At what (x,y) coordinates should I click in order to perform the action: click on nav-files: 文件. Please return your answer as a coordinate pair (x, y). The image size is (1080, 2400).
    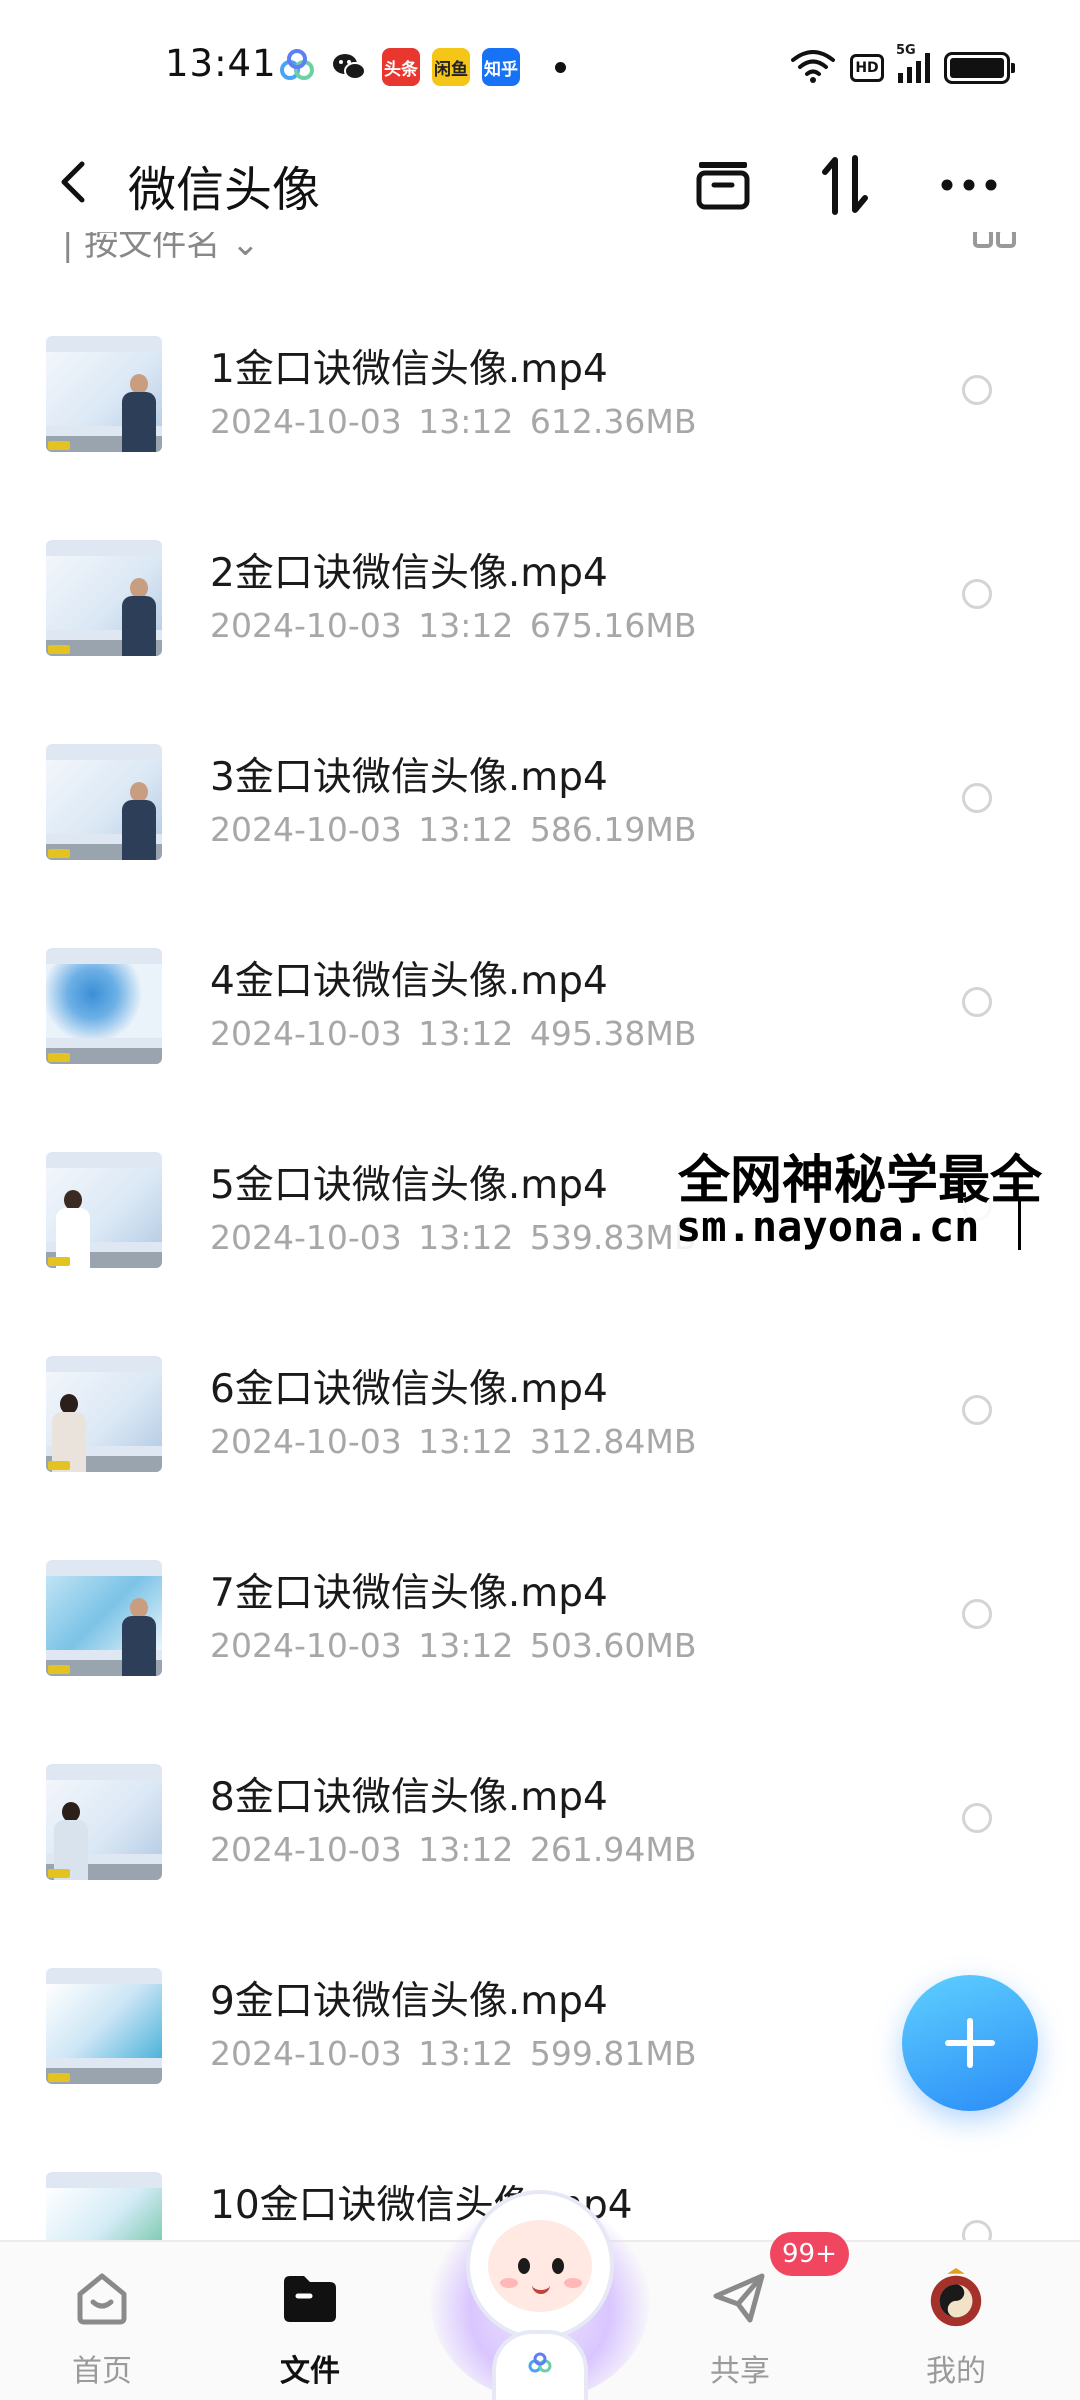
    Looking at the image, I should click on (310, 2321).